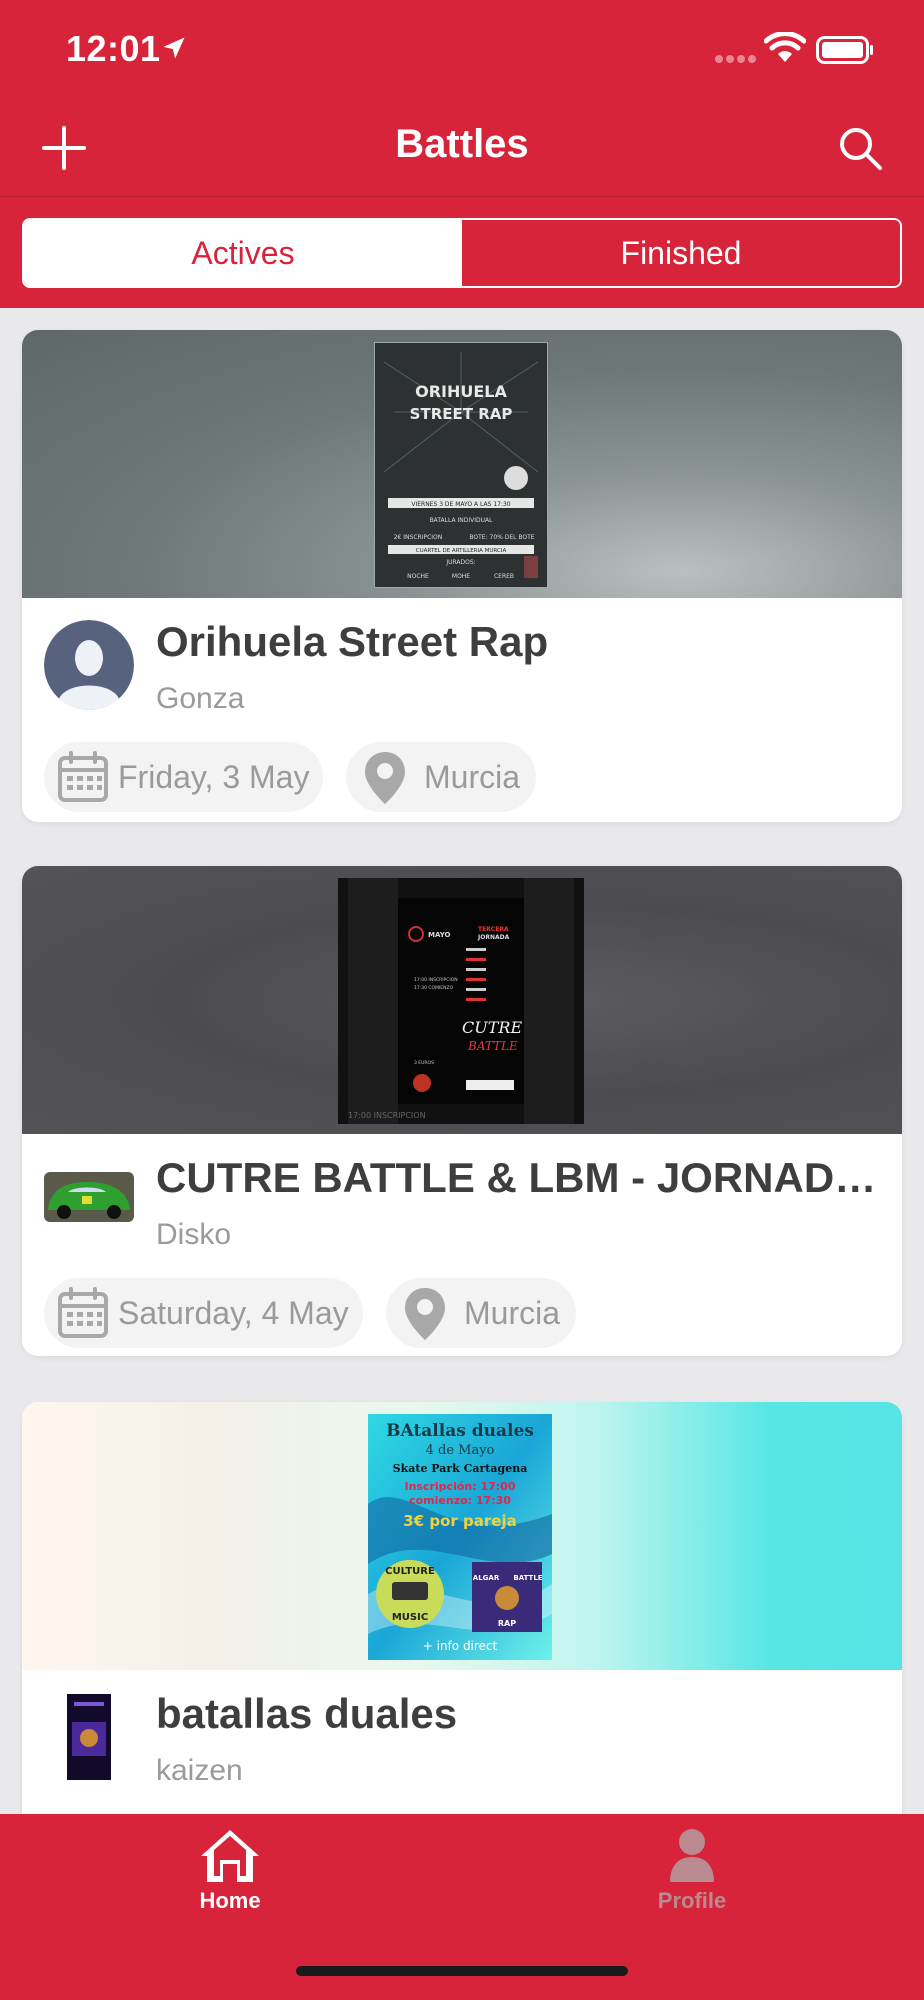  I want to click on poster-text-5: 2€ INSCRIPCION, so click(418, 537).